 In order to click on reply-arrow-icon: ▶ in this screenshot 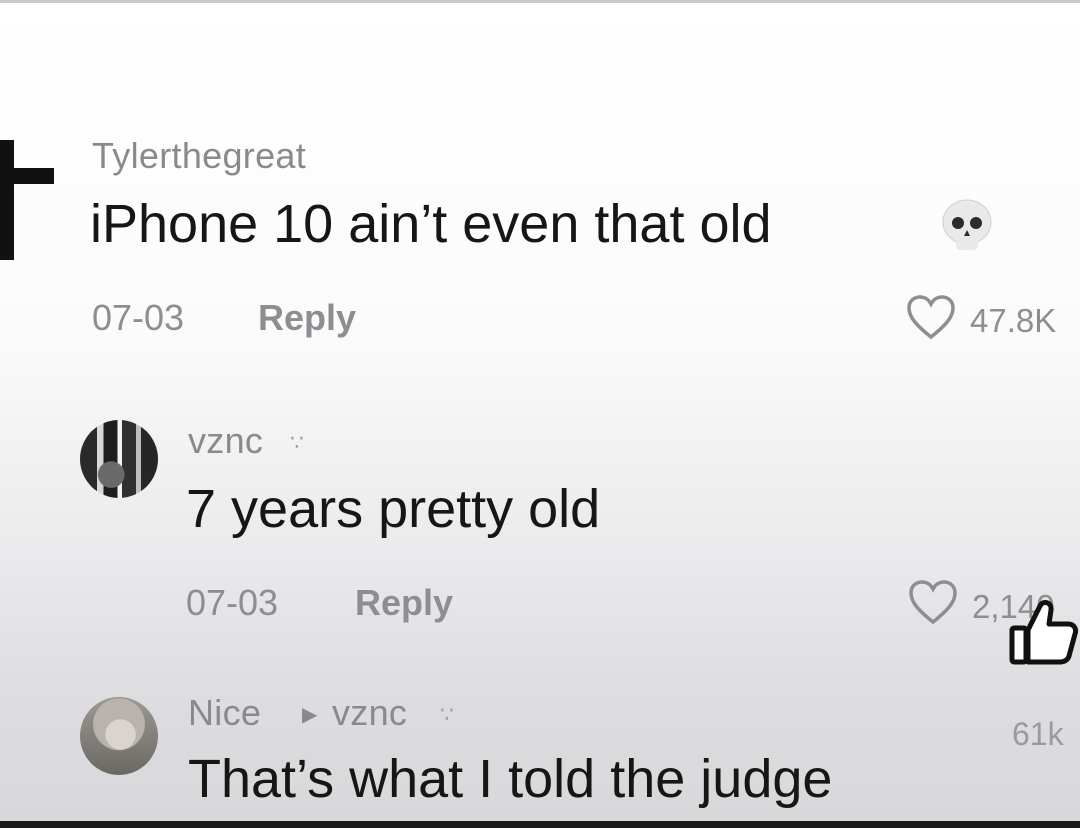, I will do `click(310, 715)`.